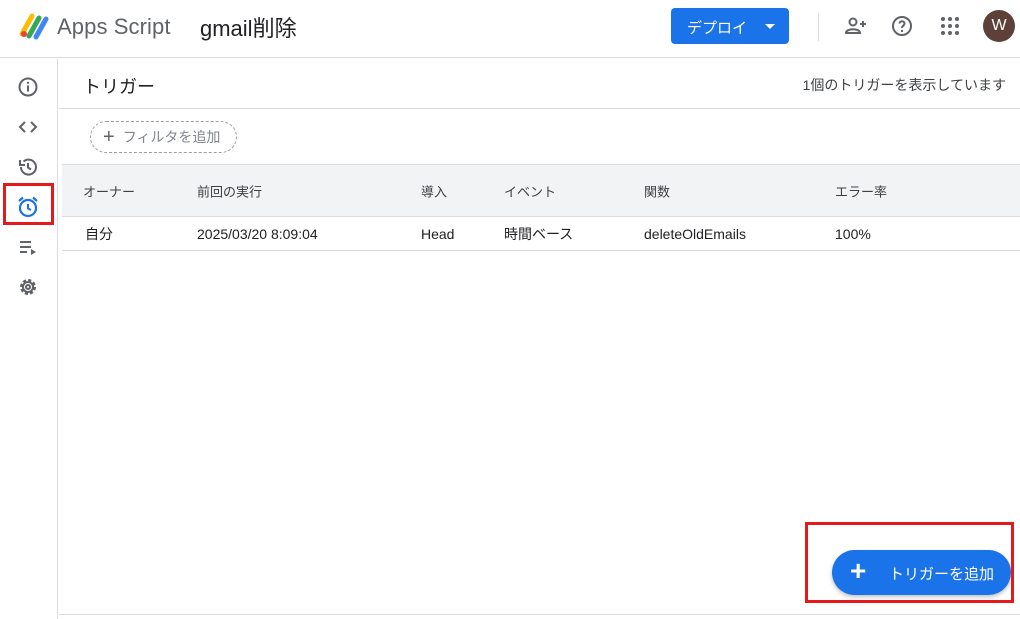 The height and width of the screenshot is (619, 1020). What do you see at coordinates (770, 26) in the screenshot?
I see `chevron-down-icon` at bounding box center [770, 26].